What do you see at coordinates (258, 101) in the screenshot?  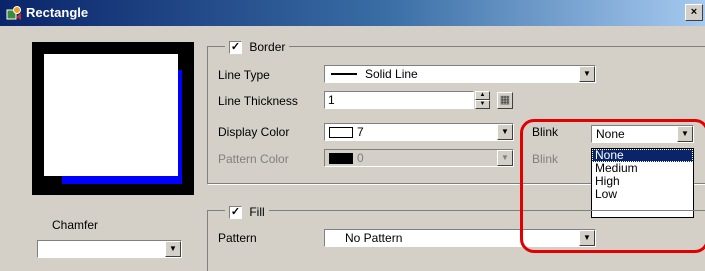 I see `line-thickness-label: Line Thickness` at bounding box center [258, 101].